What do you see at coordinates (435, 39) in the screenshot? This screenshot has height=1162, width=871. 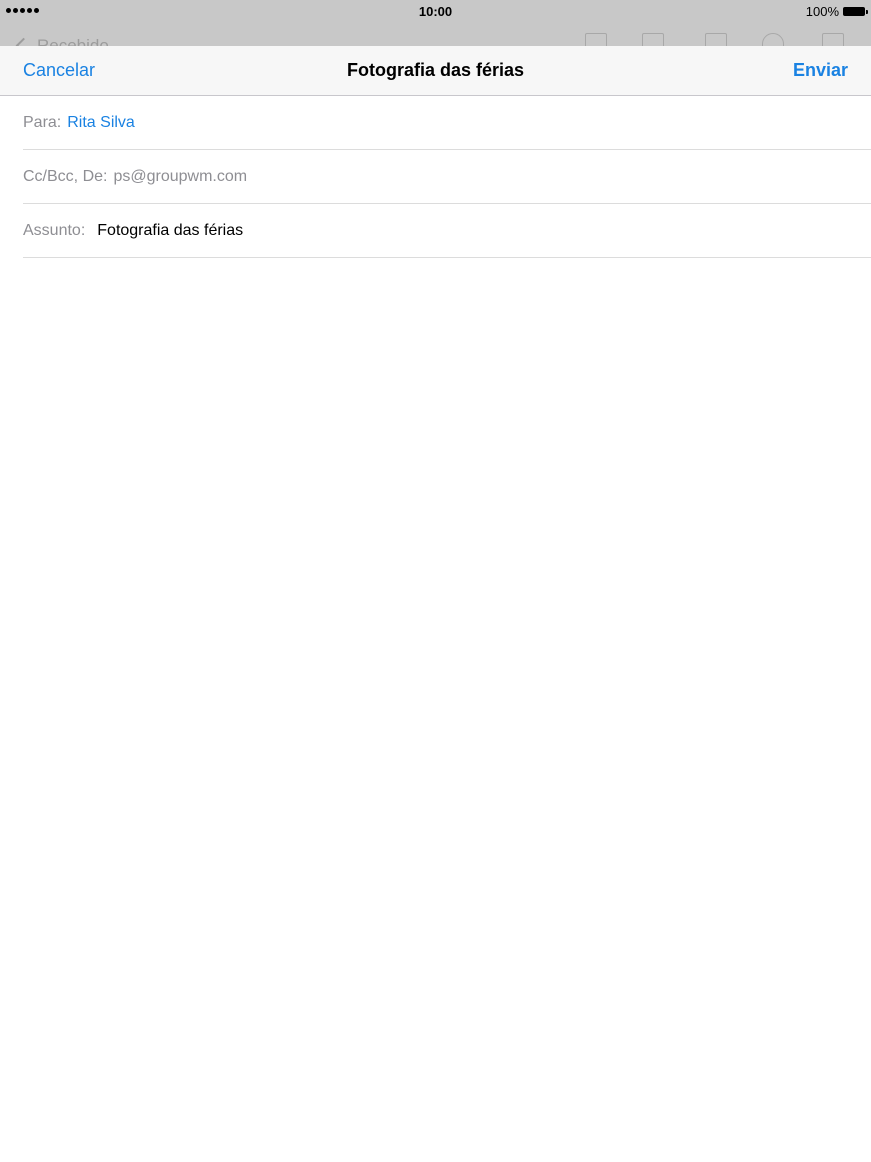 I see `background-toolbar` at bounding box center [435, 39].